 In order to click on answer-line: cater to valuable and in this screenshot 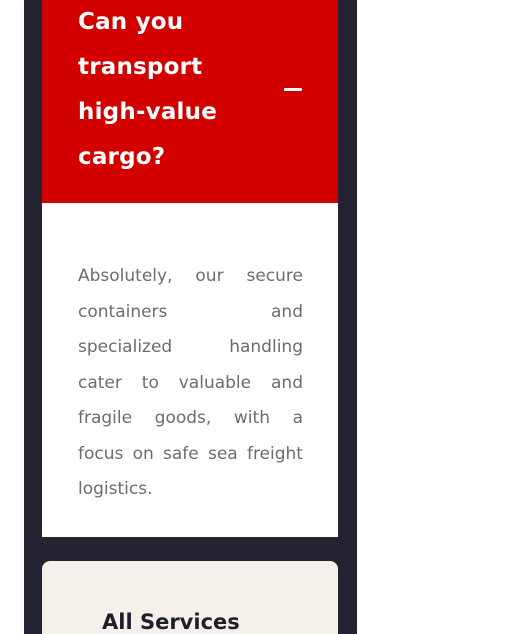, I will do `click(190, 382)`.